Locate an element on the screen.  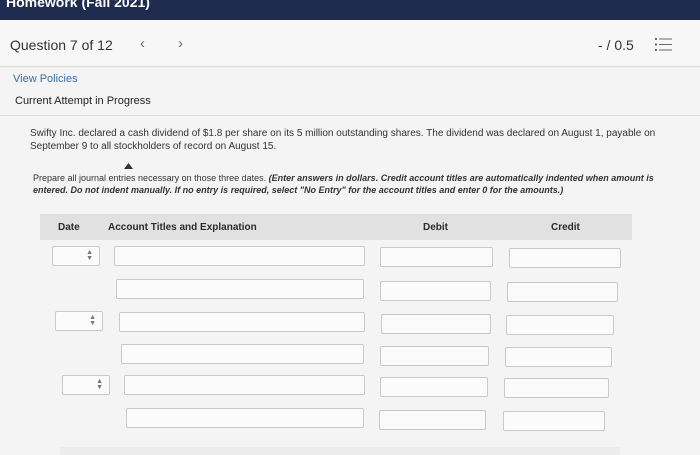
table-footer-strip is located at coordinates (340, 451).